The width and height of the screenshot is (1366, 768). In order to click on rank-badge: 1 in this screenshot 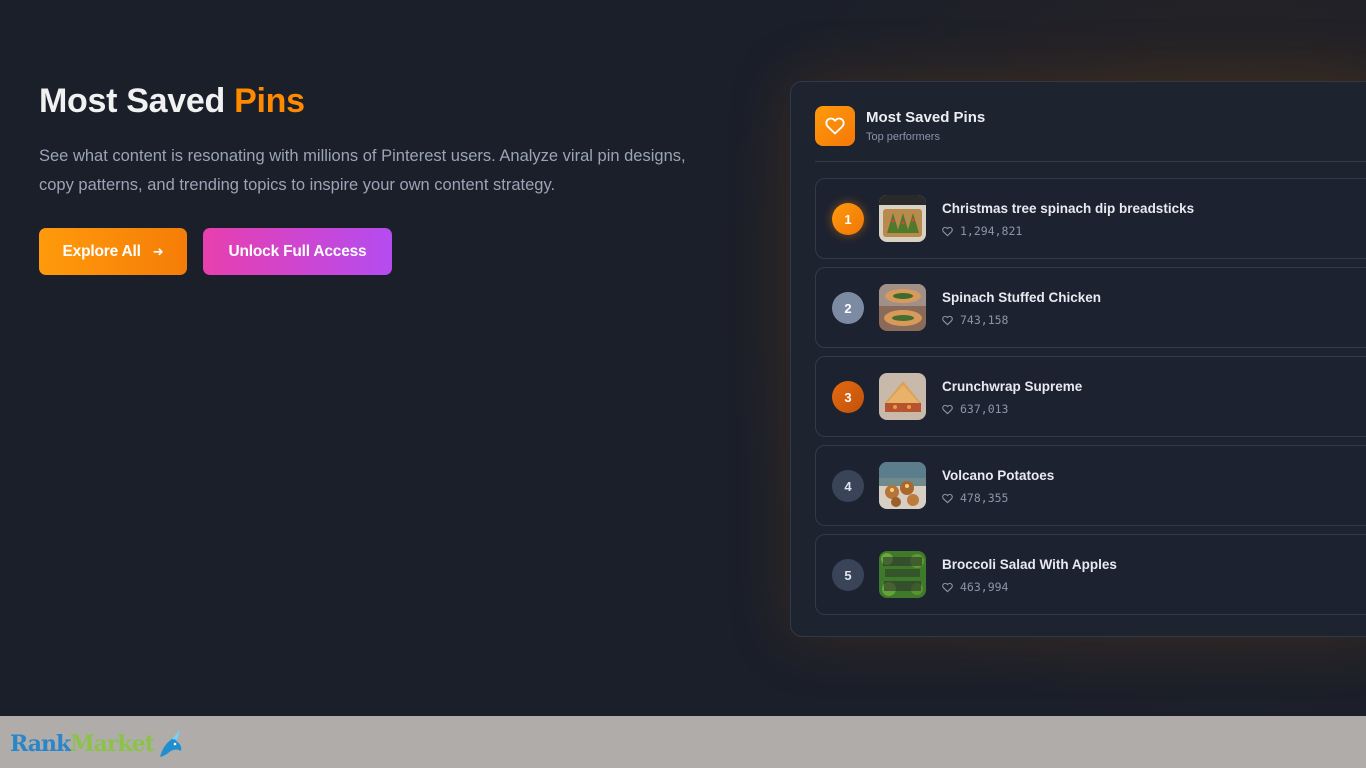, I will do `click(848, 219)`.